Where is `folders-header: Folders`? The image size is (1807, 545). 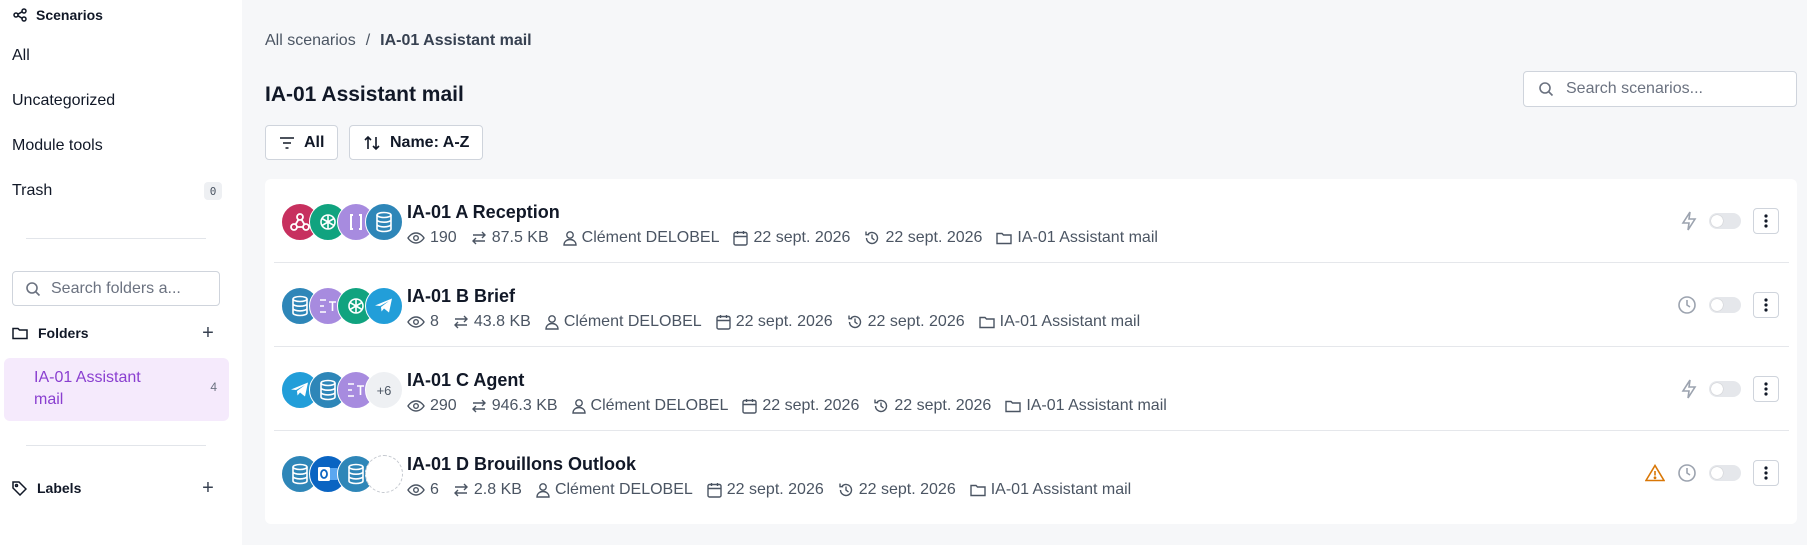
folders-header: Folders is located at coordinates (50, 333).